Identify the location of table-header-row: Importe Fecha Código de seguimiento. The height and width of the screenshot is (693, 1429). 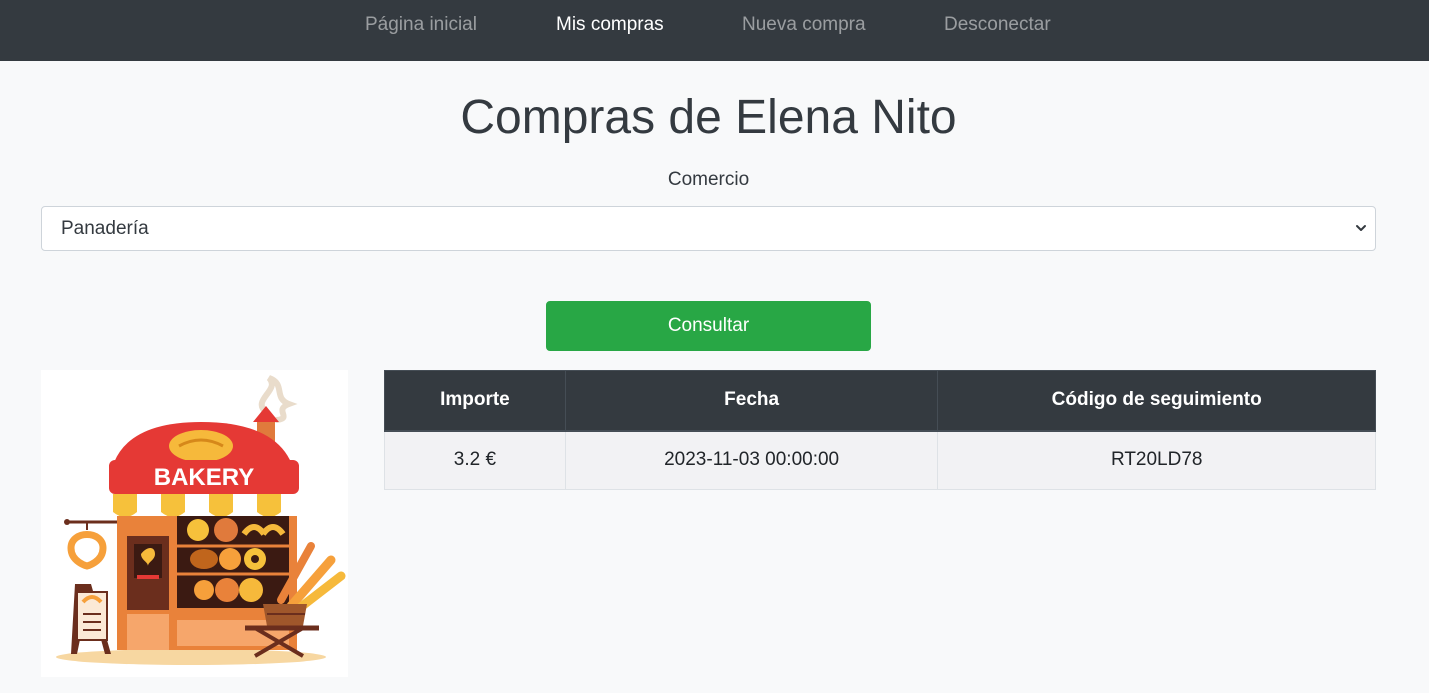
(880, 401).